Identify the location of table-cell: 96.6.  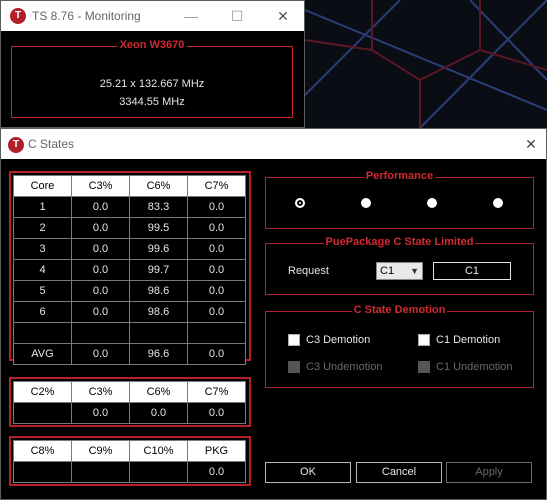
(158, 354).